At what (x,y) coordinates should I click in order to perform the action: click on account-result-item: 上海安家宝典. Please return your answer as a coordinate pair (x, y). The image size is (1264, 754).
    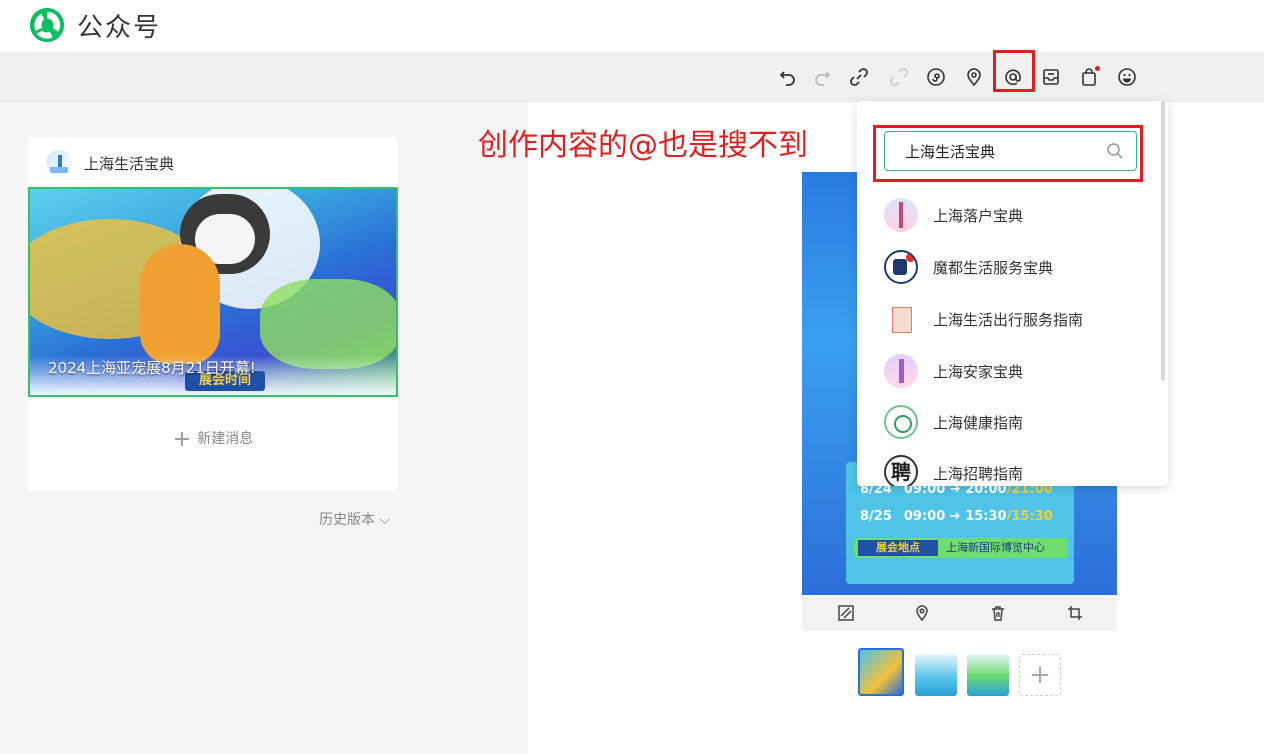
    Looking at the image, I should click on (1019, 371).